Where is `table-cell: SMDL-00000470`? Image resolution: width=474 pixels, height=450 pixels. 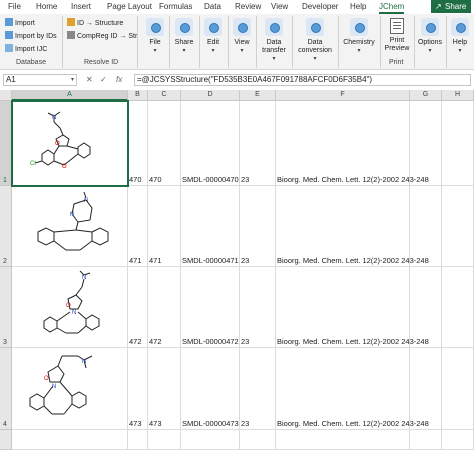
table-cell: SMDL-00000470 is located at coordinates (210, 143).